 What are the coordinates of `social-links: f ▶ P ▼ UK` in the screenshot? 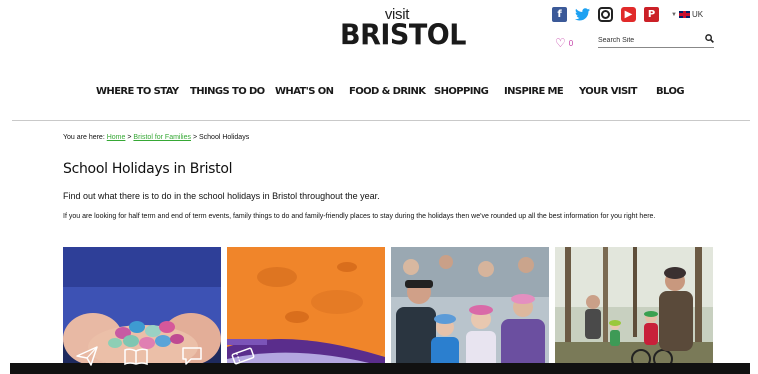 It's located at (627, 14).